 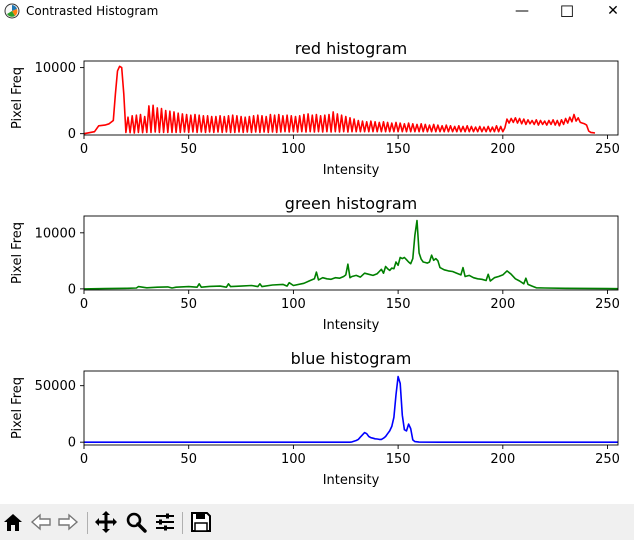 What do you see at coordinates (12, 11) in the screenshot?
I see `matplotlib-app-icon` at bounding box center [12, 11].